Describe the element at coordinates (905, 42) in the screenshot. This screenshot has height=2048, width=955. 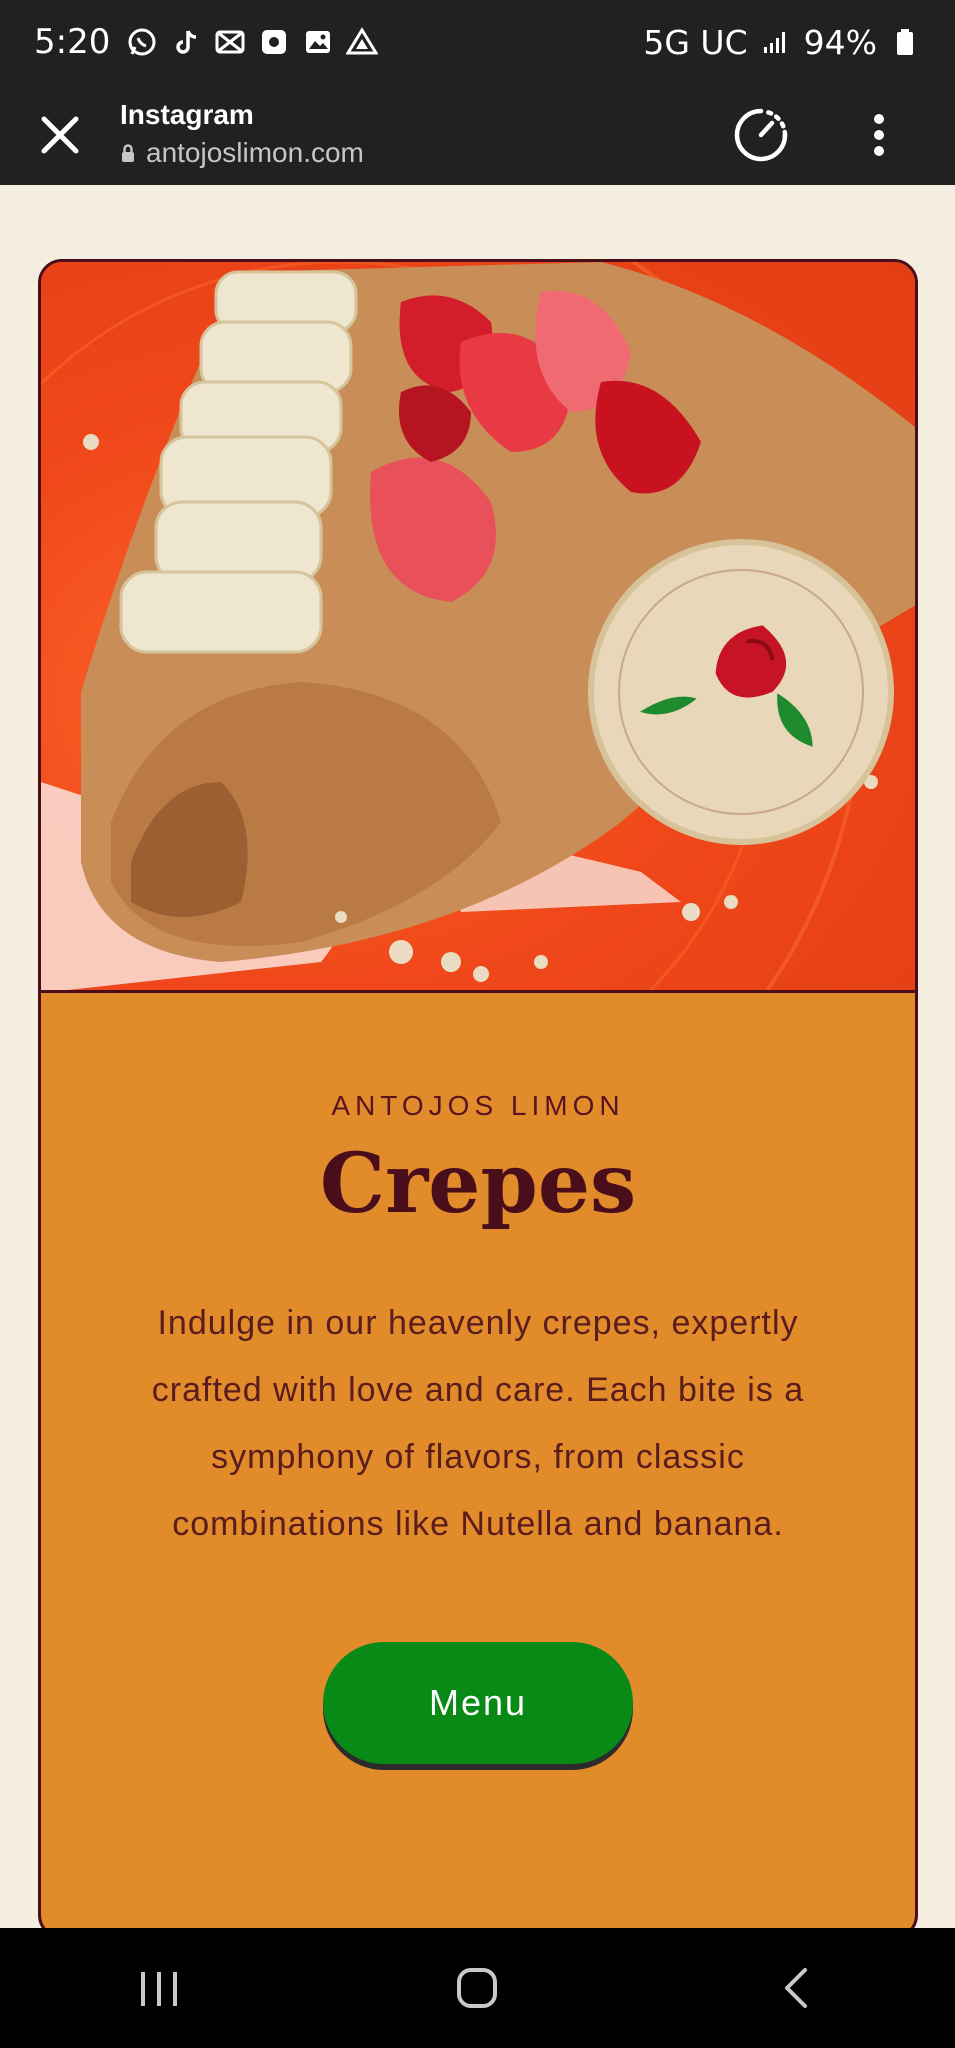
I see `battery-icon` at that location.